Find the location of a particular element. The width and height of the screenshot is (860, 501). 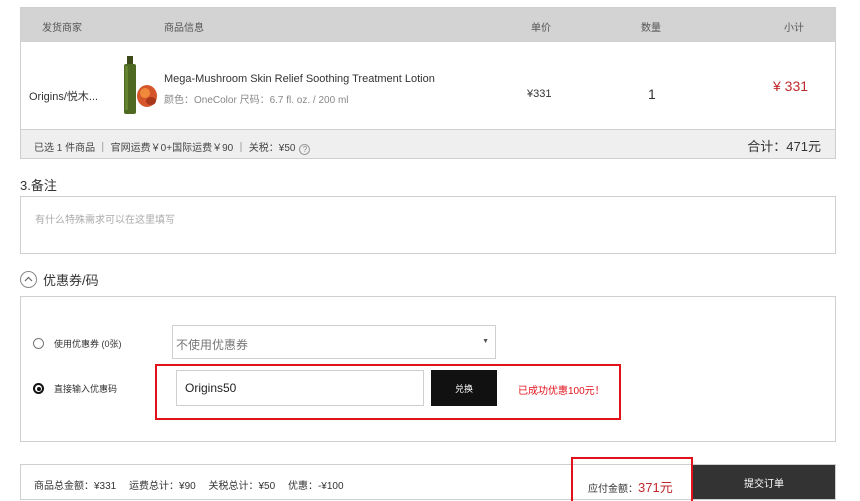

notes-label: 3.备注 is located at coordinates (38, 185).